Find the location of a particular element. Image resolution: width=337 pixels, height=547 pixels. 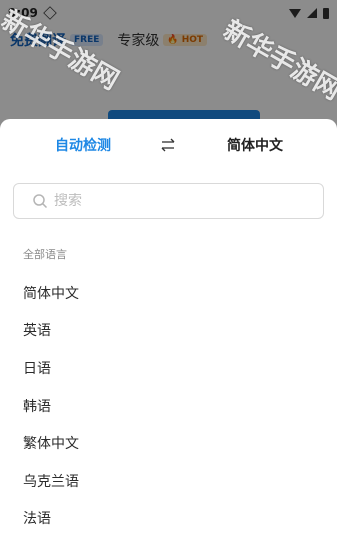

all-languages-heading: 全部语言 is located at coordinates (45, 254).